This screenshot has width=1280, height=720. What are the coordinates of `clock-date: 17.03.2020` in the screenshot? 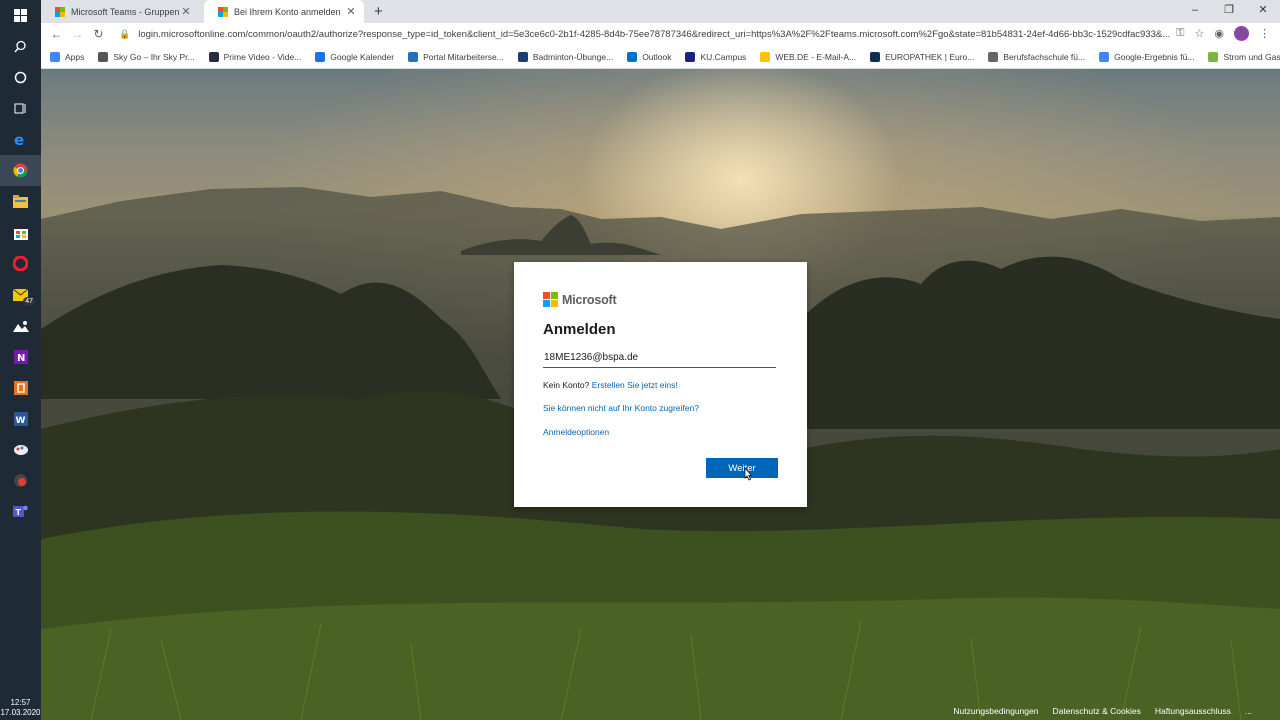 It's located at (20, 712).